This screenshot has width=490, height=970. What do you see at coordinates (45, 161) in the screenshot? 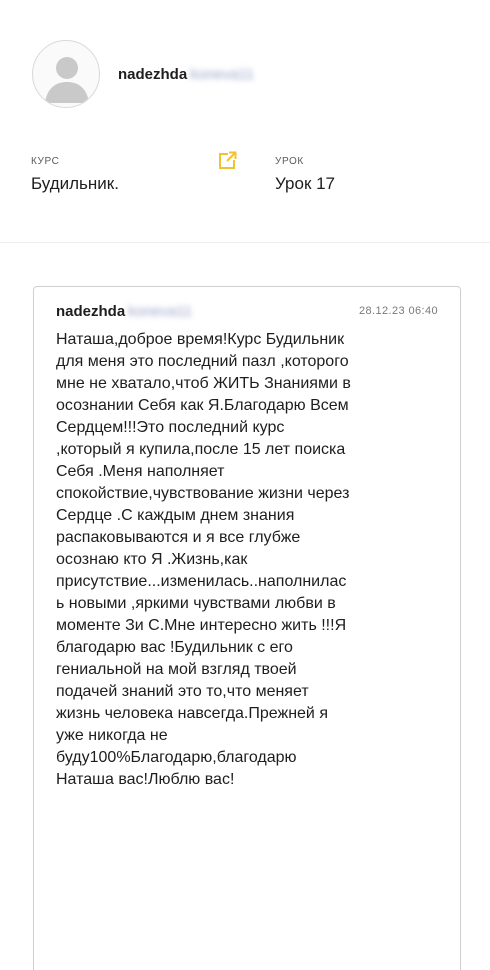
I see `course-label: КУРС` at bounding box center [45, 161].